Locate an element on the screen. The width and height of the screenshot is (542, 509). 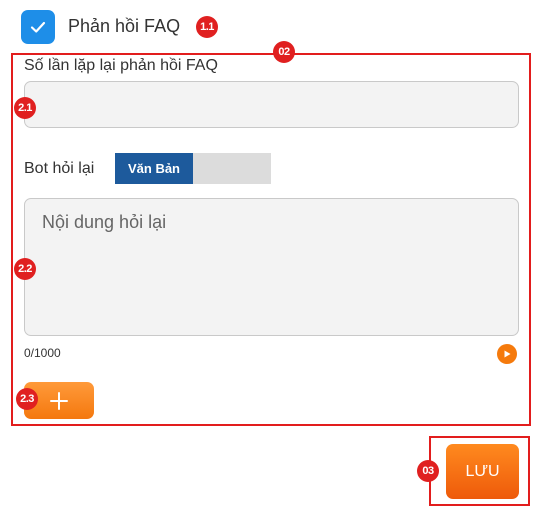
play-button is located at coordinates (507, 354).